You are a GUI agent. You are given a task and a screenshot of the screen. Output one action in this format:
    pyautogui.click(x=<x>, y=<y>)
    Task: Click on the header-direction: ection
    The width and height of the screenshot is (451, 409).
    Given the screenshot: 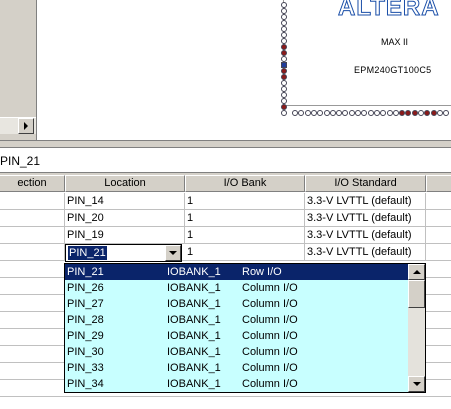 What is the action you would take?
    pyautogui.click(x=32, y=183)
    